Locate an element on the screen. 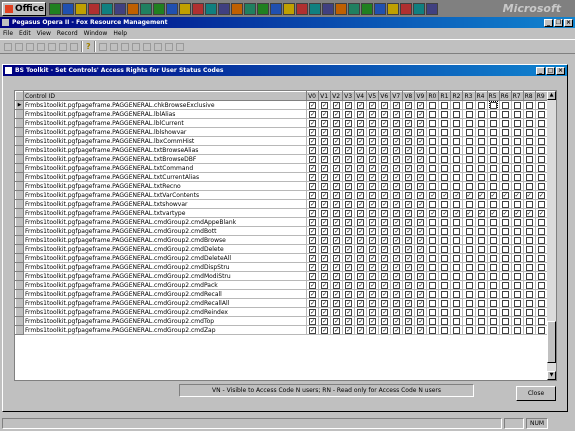  new-icon is located at coordinates (8, 46).